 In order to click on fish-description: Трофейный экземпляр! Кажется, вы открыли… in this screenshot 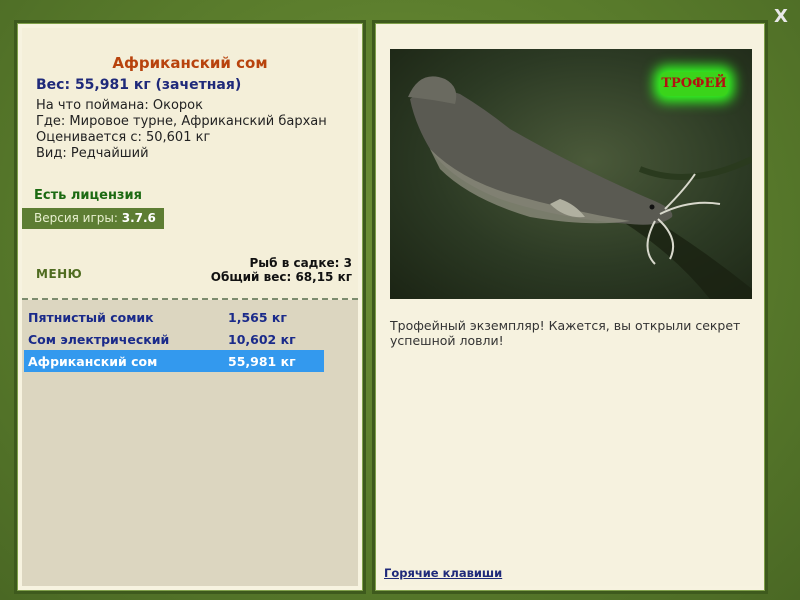, I will do `click(565, 333)`.